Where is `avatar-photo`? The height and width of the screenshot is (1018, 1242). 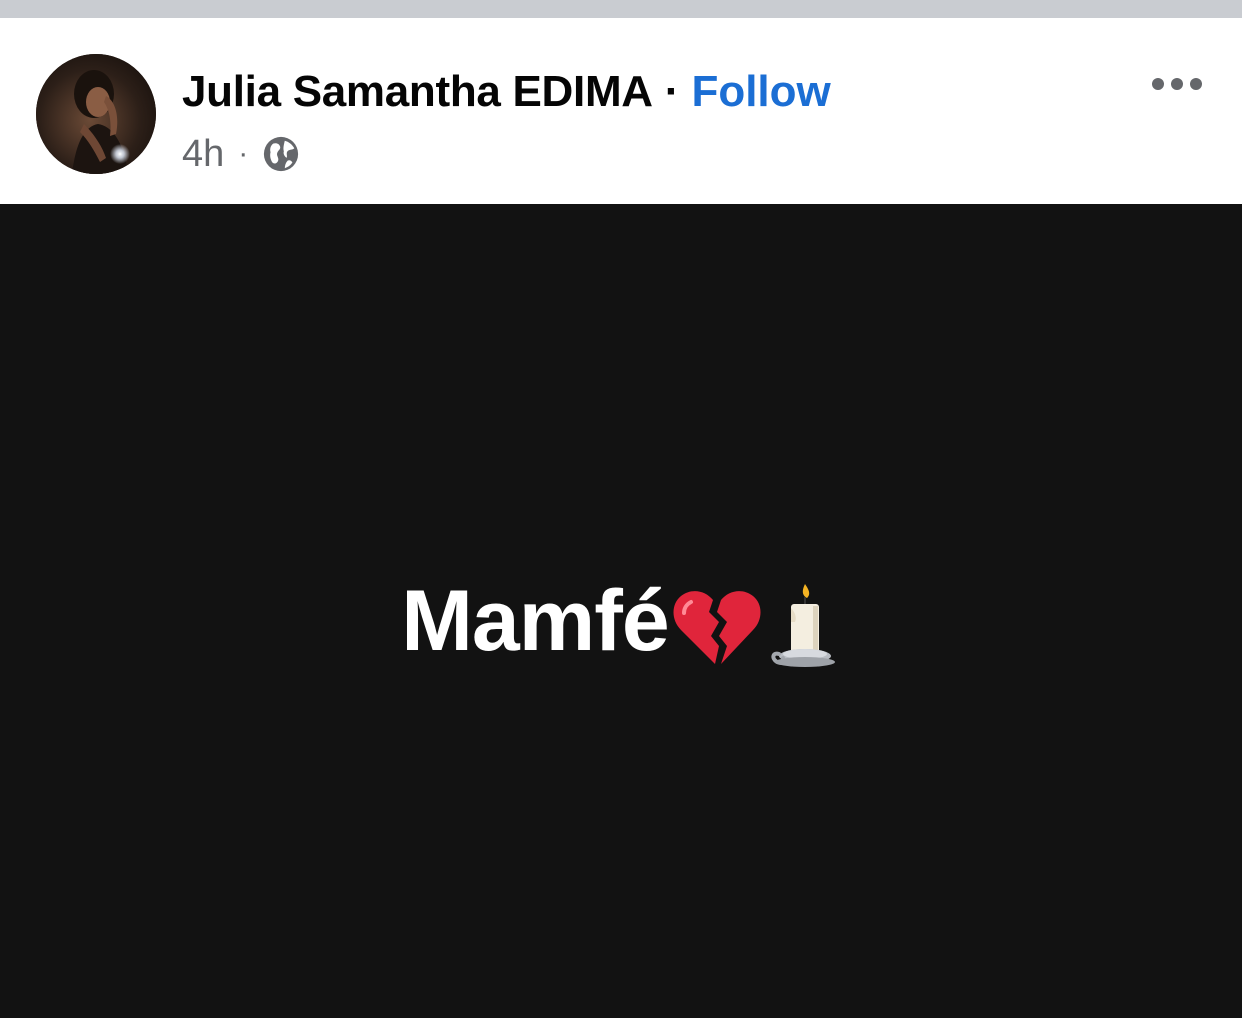 avatar-photo is located at coordinates (96, 114).